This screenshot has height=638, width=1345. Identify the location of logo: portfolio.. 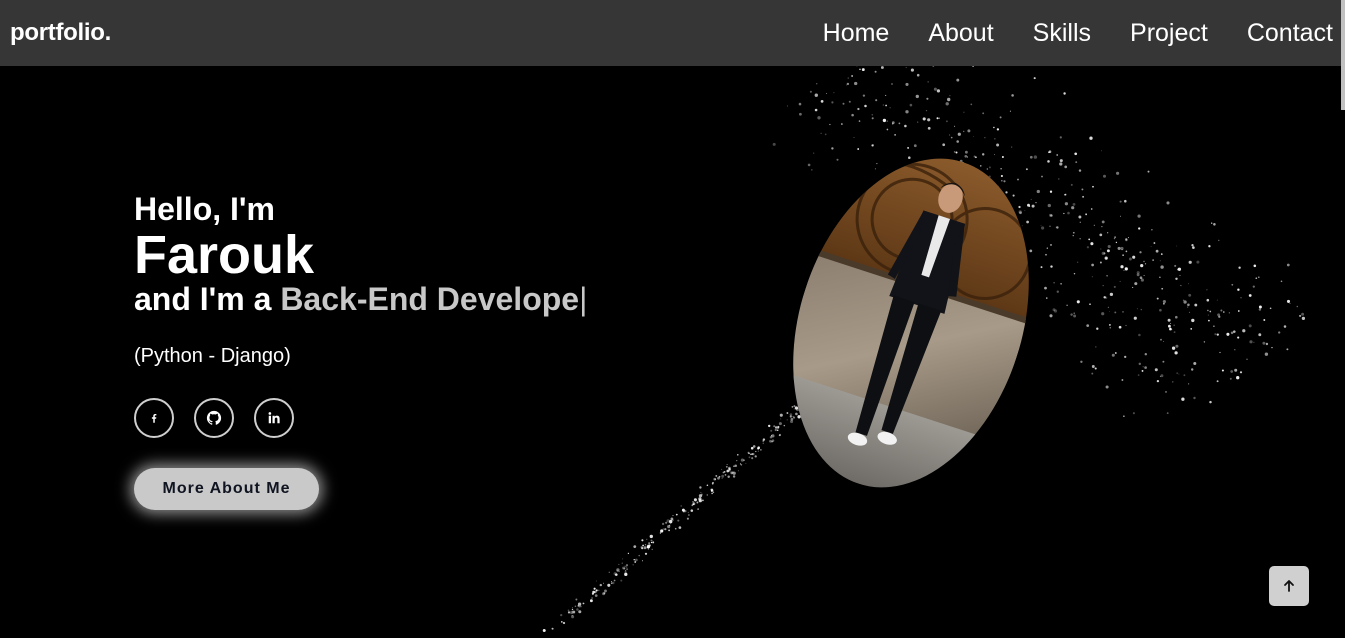
(60, 33).